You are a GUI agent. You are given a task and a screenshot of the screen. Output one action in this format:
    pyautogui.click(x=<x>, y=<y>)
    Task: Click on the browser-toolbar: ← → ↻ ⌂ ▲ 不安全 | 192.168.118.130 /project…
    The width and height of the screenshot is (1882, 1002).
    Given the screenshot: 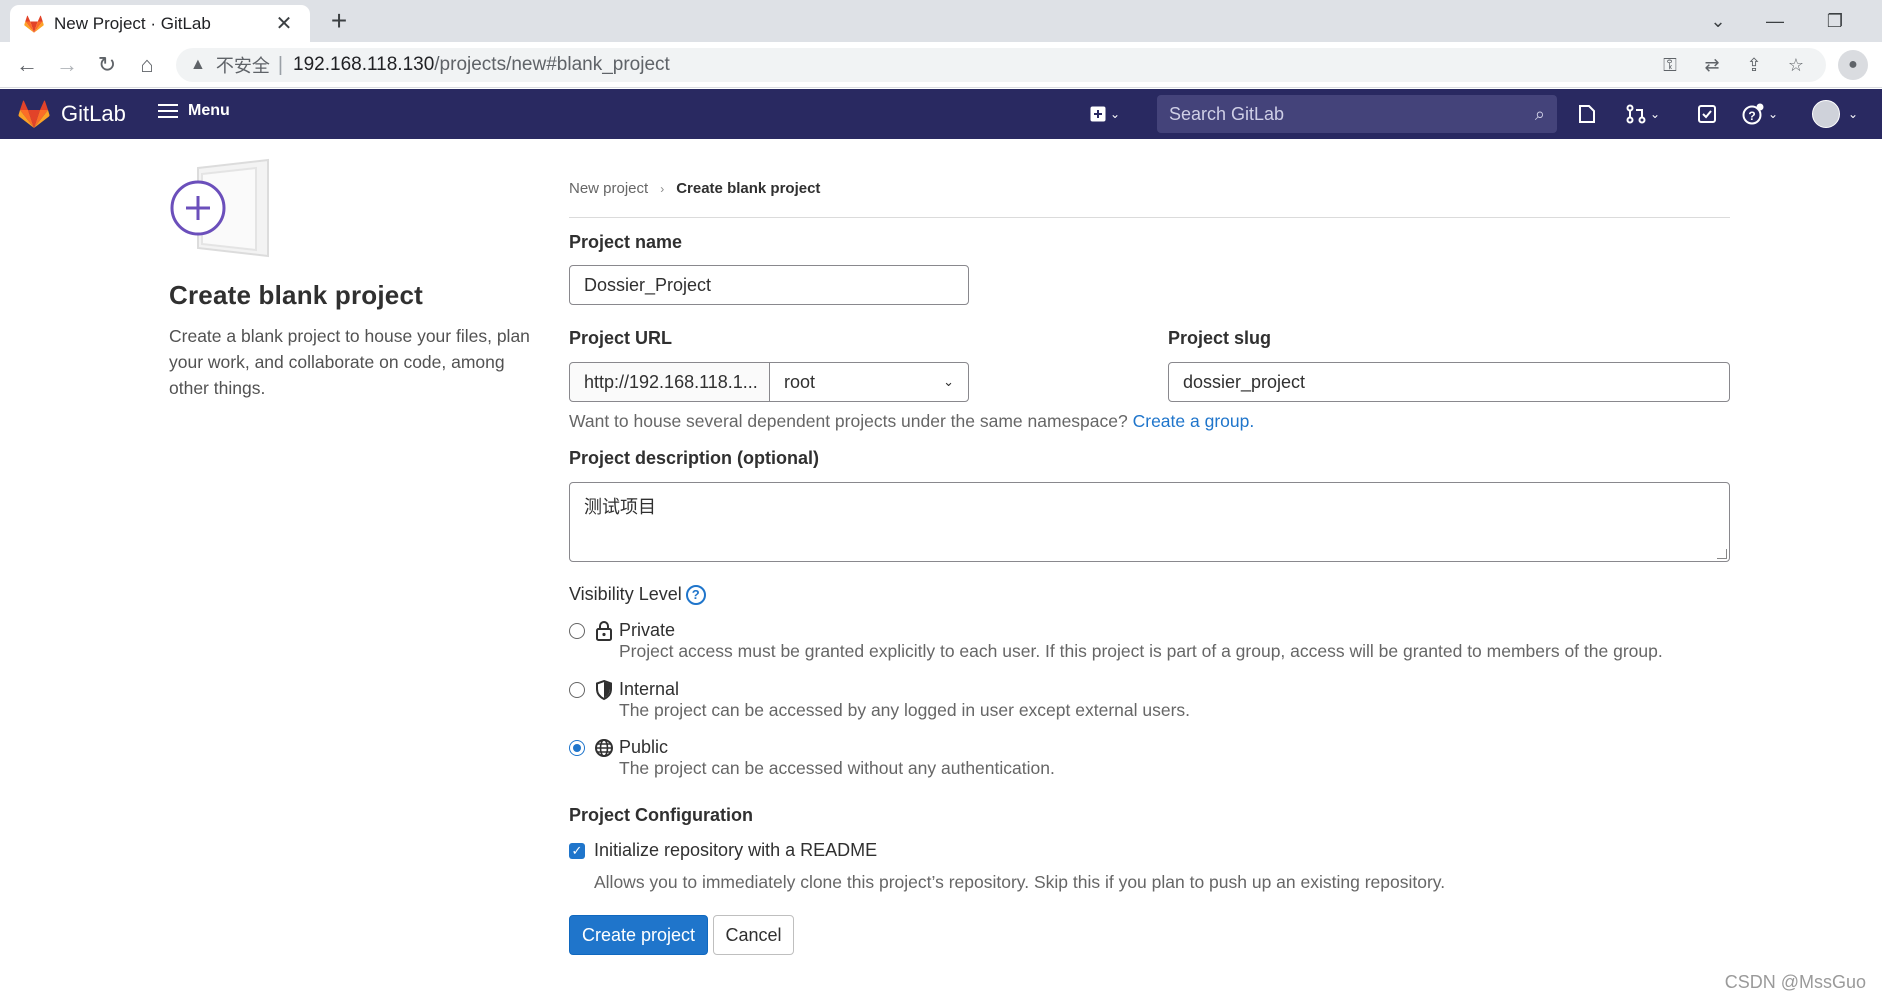 What is the action you would take?
    pyautogui.click(x=941, y=65)
    